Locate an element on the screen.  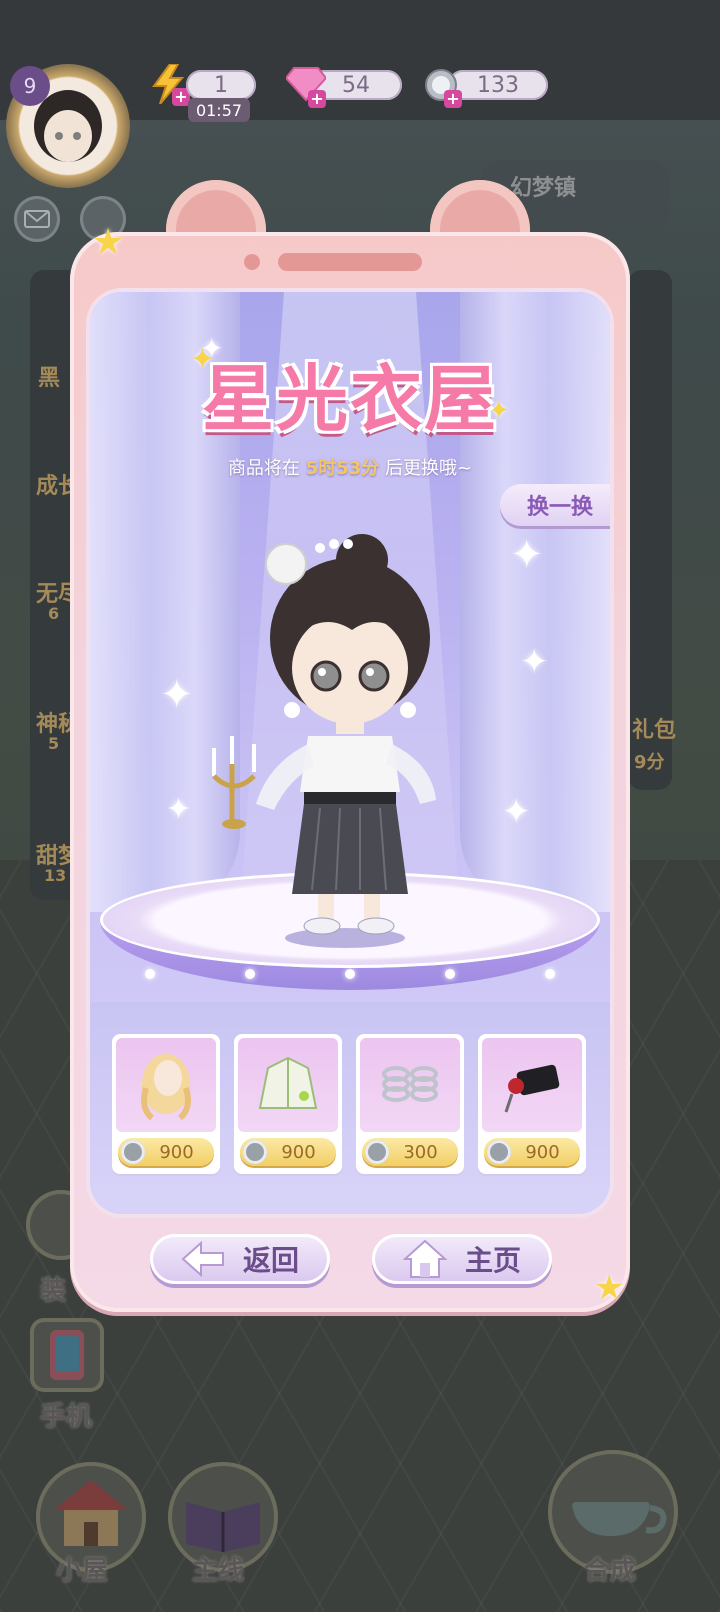
left-panel-value-1: 6 is located at coordinates (53, 613).